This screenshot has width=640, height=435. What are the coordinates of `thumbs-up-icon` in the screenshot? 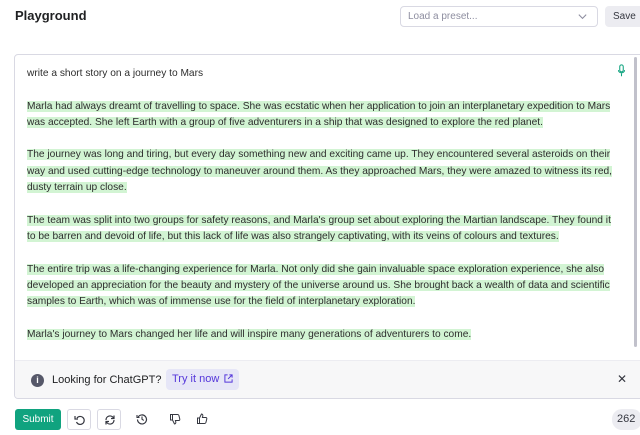 It's located at (202, 418).